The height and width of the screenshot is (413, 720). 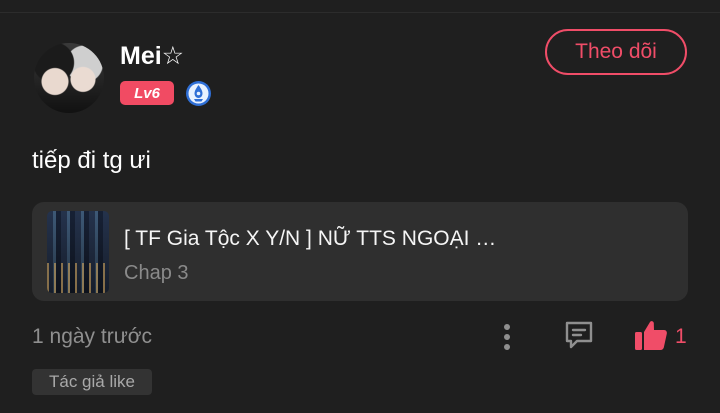 What do you see at coordinates (92, 336) in the screenshot?
I see `timestamp: 1 ngày trước` at bounding box center [92, 336].